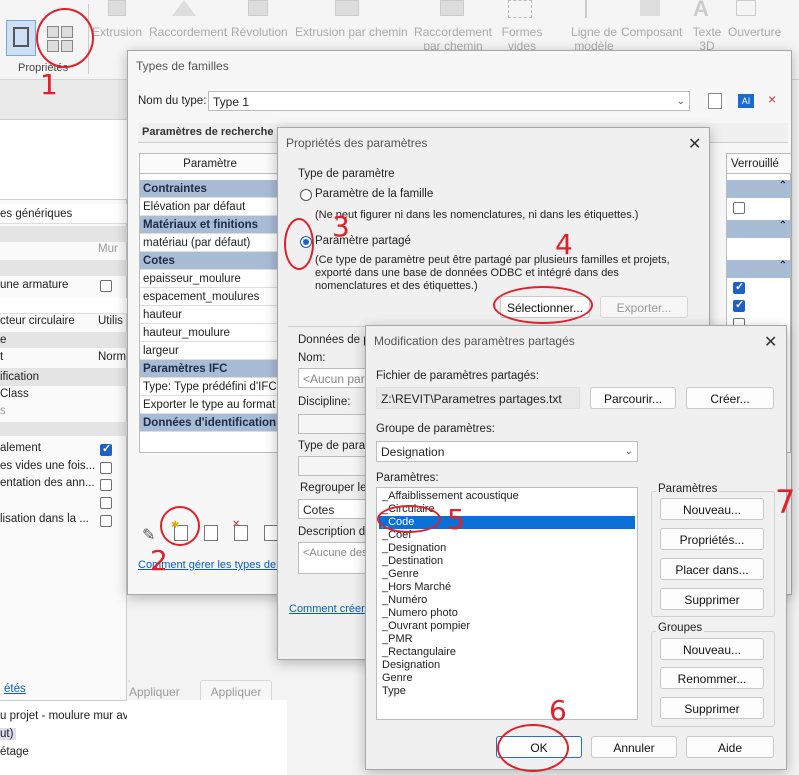 The image size is (799, 775). What do you see at coordinates (14, 752) in the screenshot?
I see `tree-item-2: étage` at bounding box center [14, 752].